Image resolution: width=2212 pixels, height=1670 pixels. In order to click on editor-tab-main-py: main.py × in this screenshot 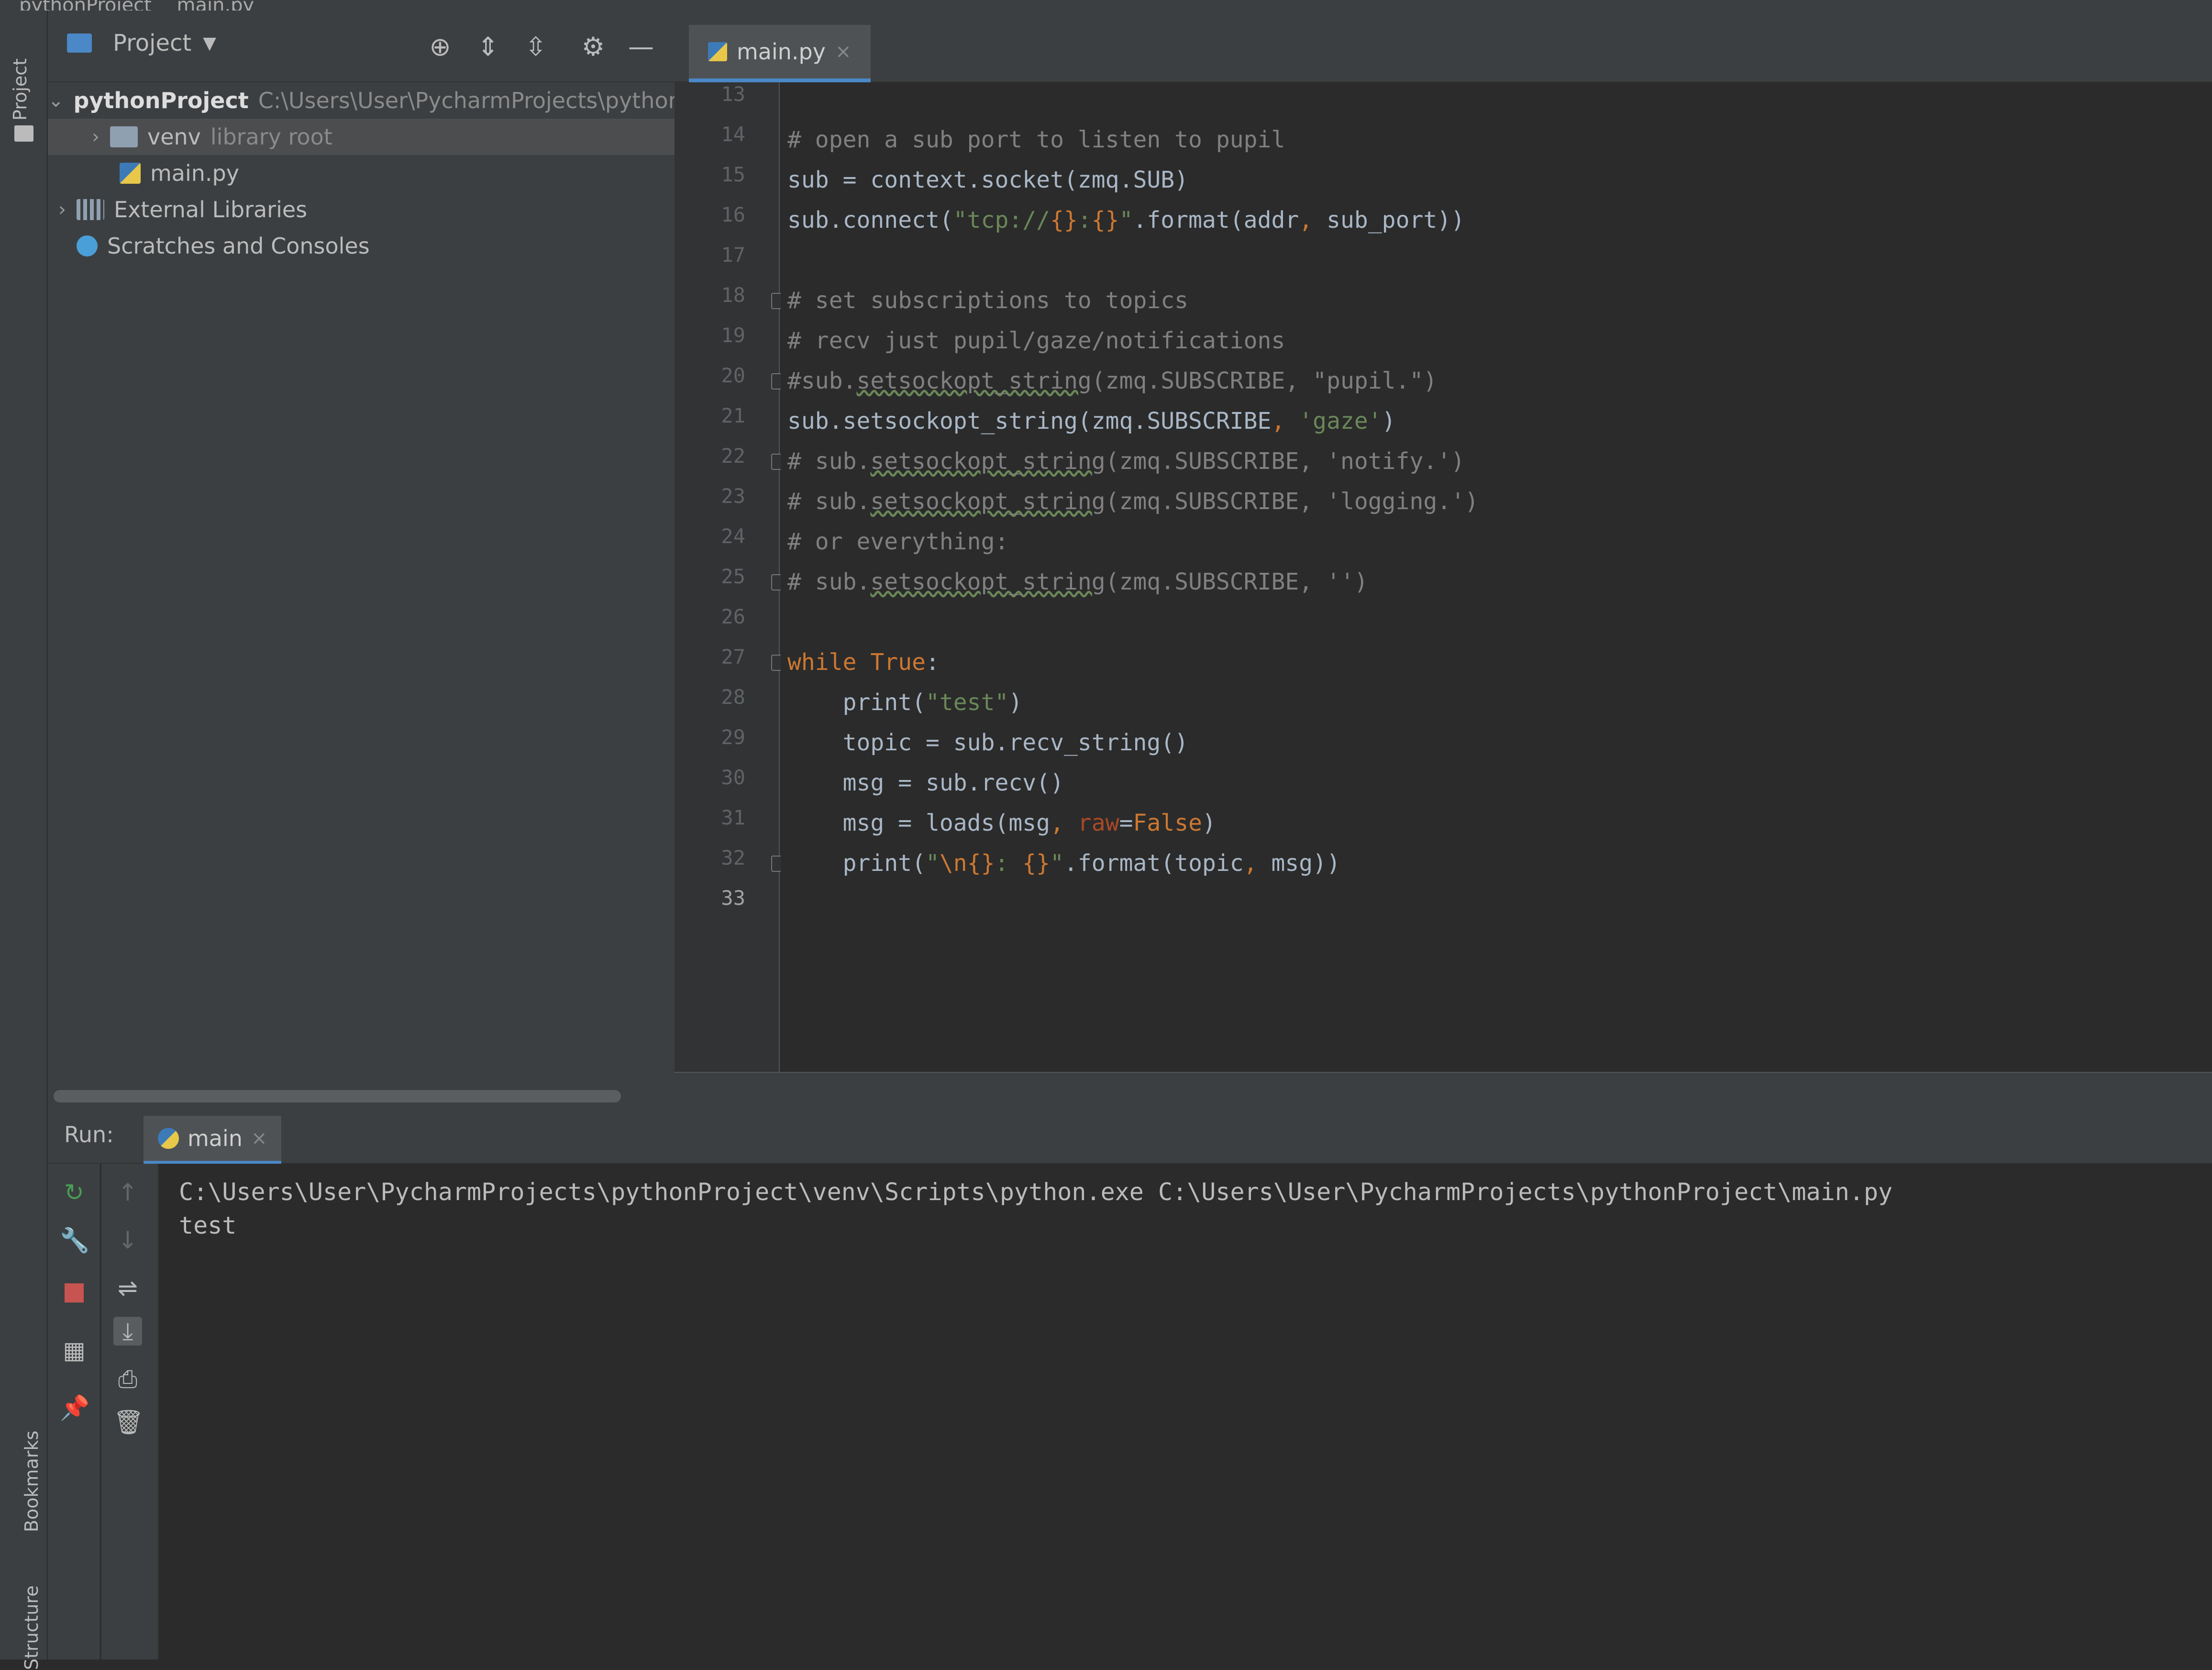, I will do `click(780, 53)`.